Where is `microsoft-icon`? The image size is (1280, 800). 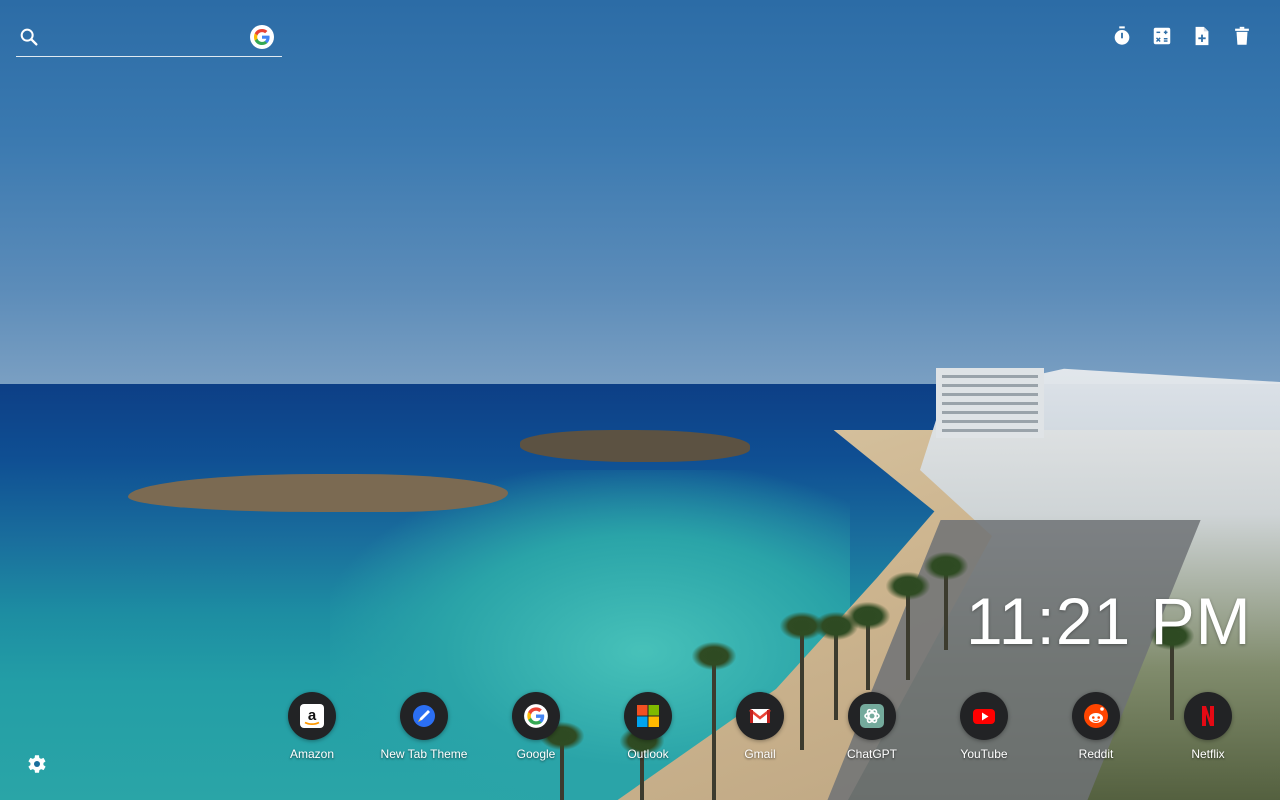 microsoft-icon is located at coordinates (648, 716).